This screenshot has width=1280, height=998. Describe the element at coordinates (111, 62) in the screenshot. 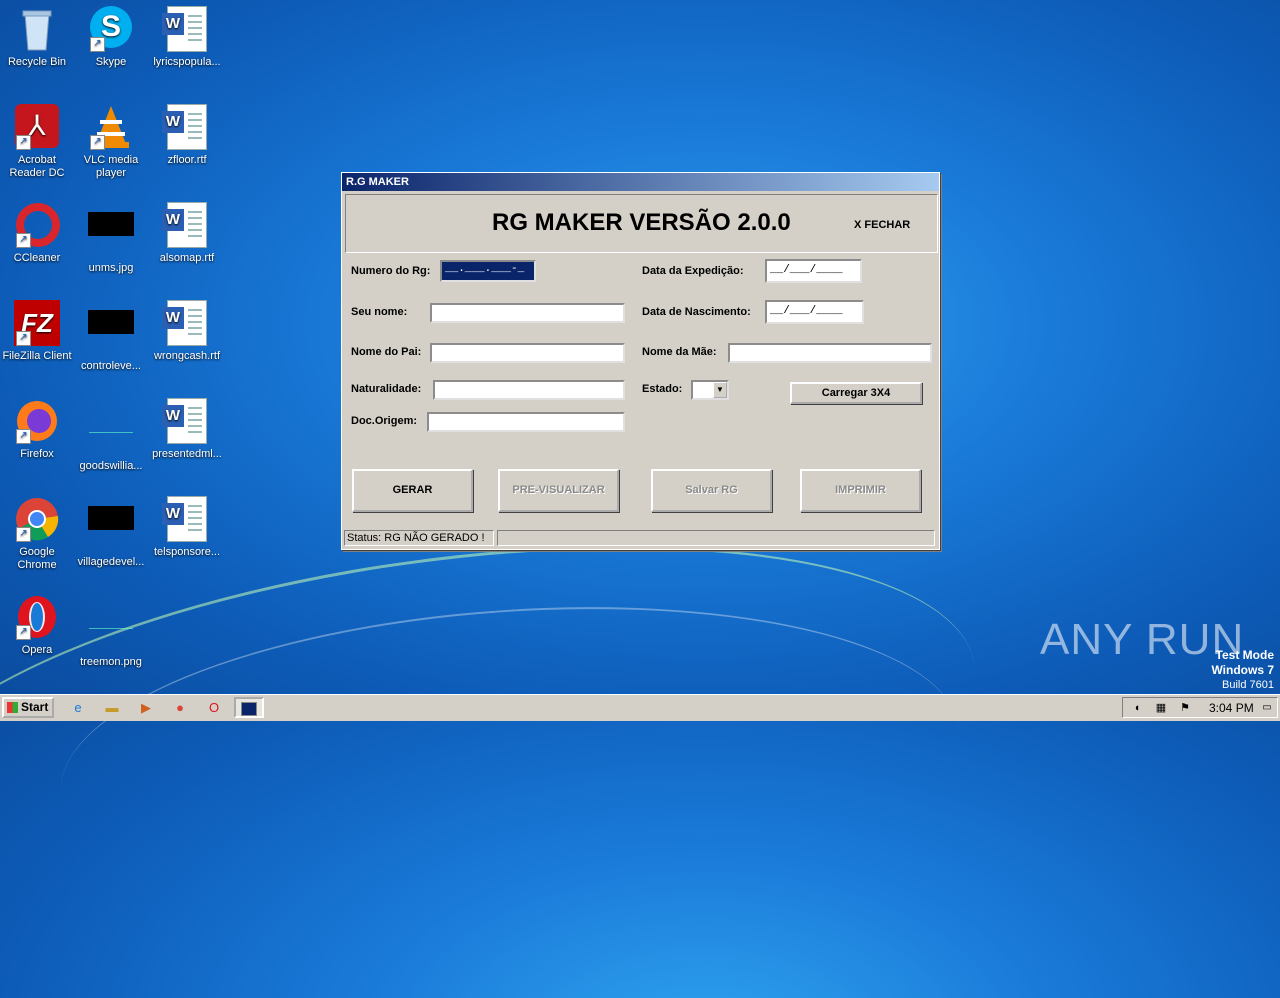

I see `desktop-icon-label: Skype` at that location.